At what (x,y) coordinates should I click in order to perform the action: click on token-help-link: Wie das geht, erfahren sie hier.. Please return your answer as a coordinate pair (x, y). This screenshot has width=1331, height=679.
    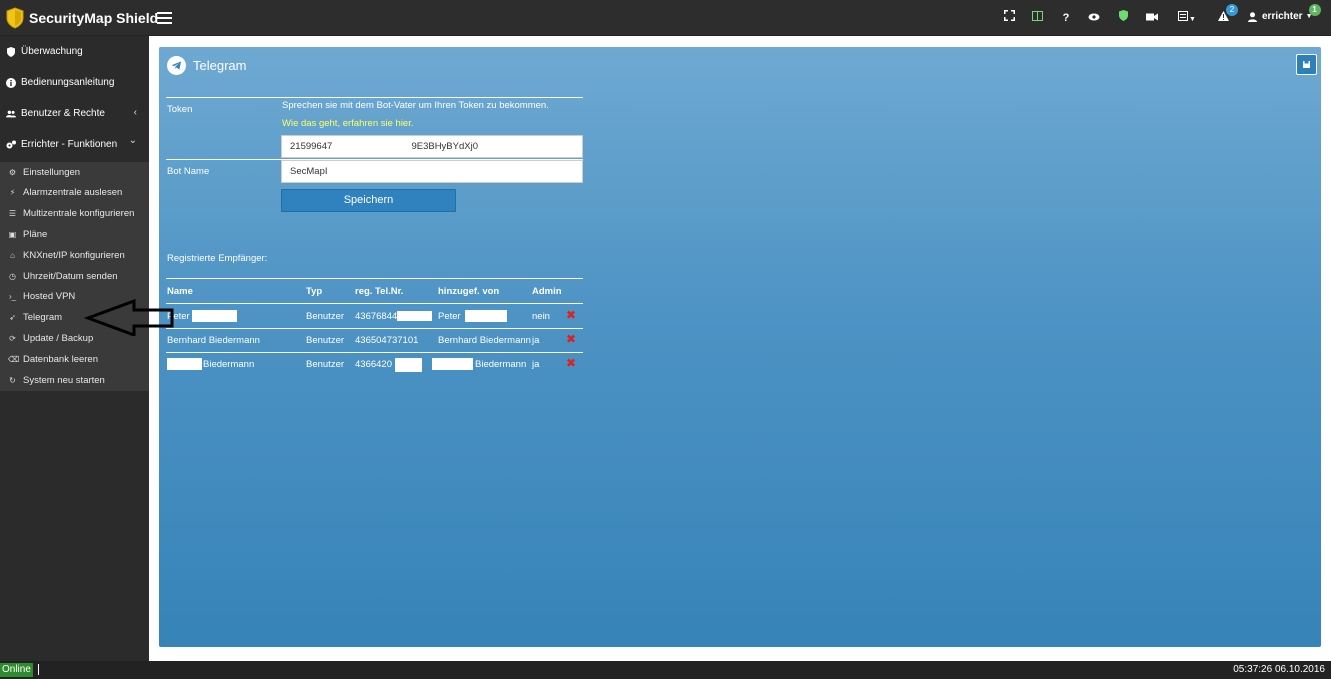
    Looking at the image, I should click on (348, 123).